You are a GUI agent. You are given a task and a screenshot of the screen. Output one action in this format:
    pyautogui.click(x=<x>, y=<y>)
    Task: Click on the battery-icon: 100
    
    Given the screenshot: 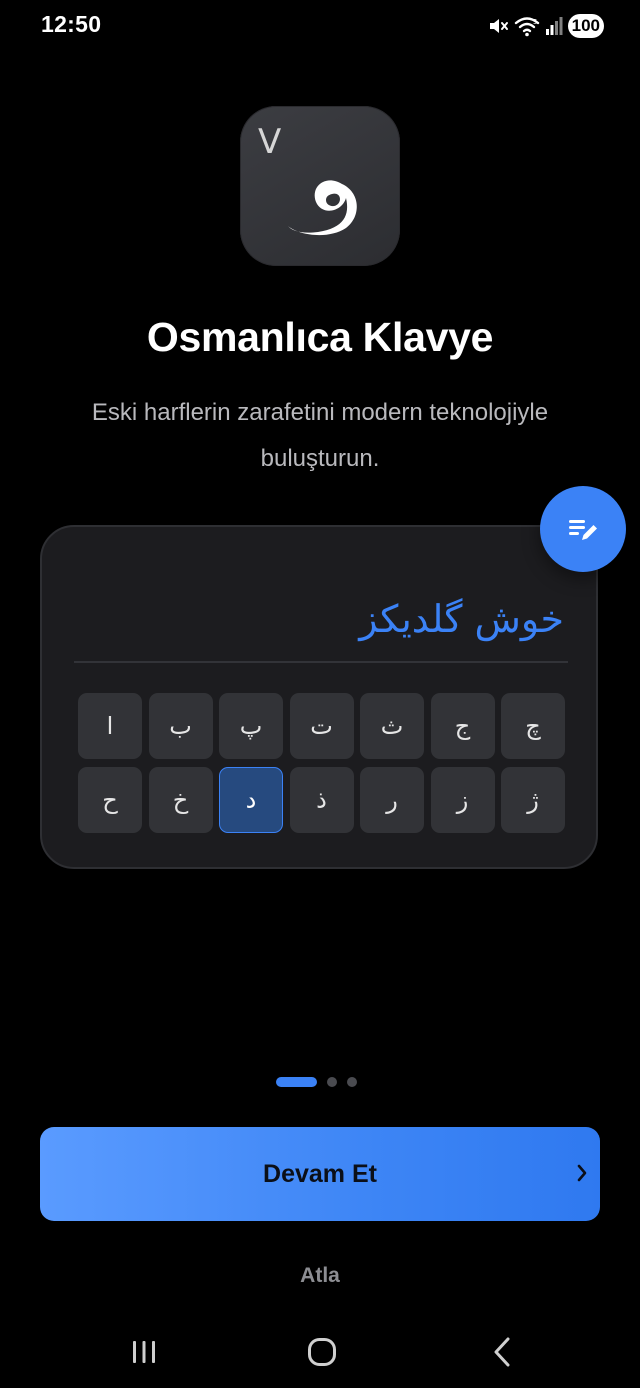 What is the action you would take?
    pyautogui.click(x=585, y=26)
    